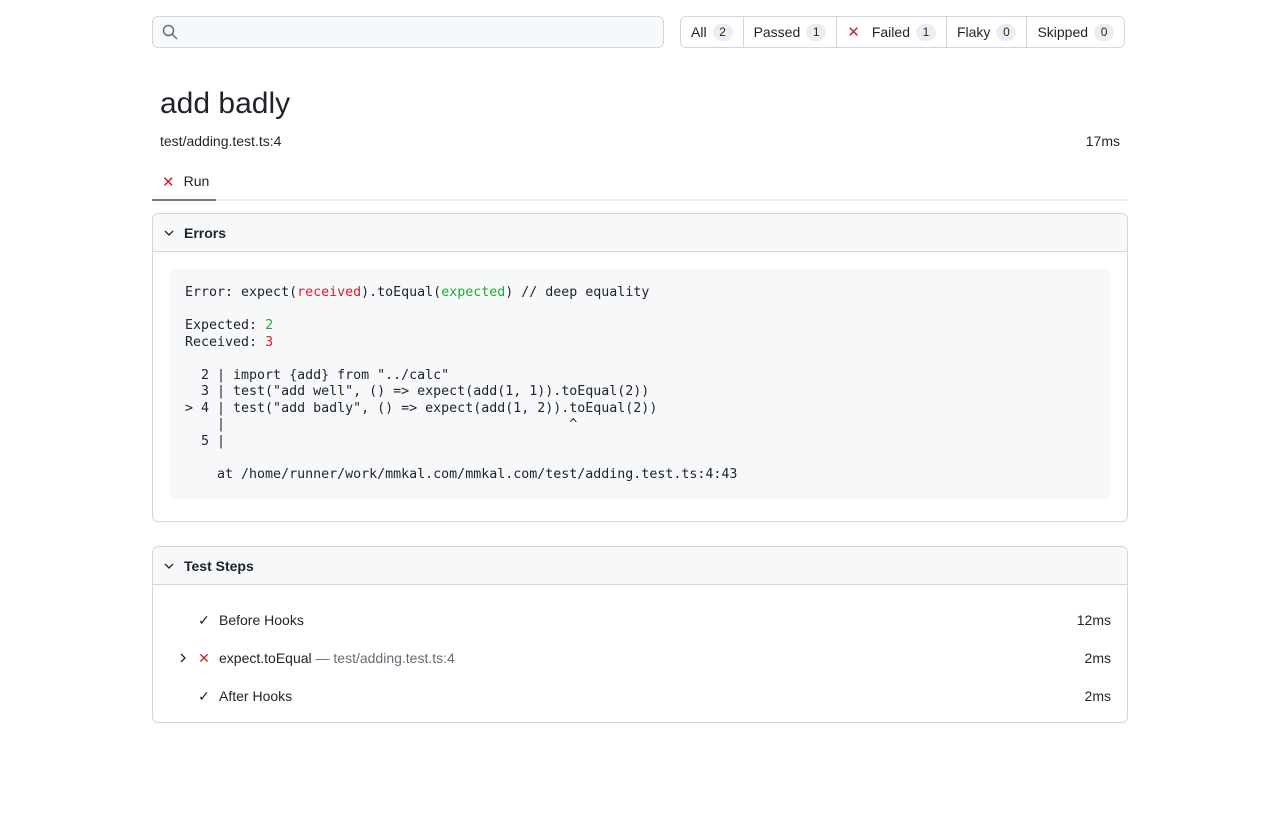  Describe the element at coordinates (577, 292) in the screenshot. I see `error-text: ) // deep equality` at that location.